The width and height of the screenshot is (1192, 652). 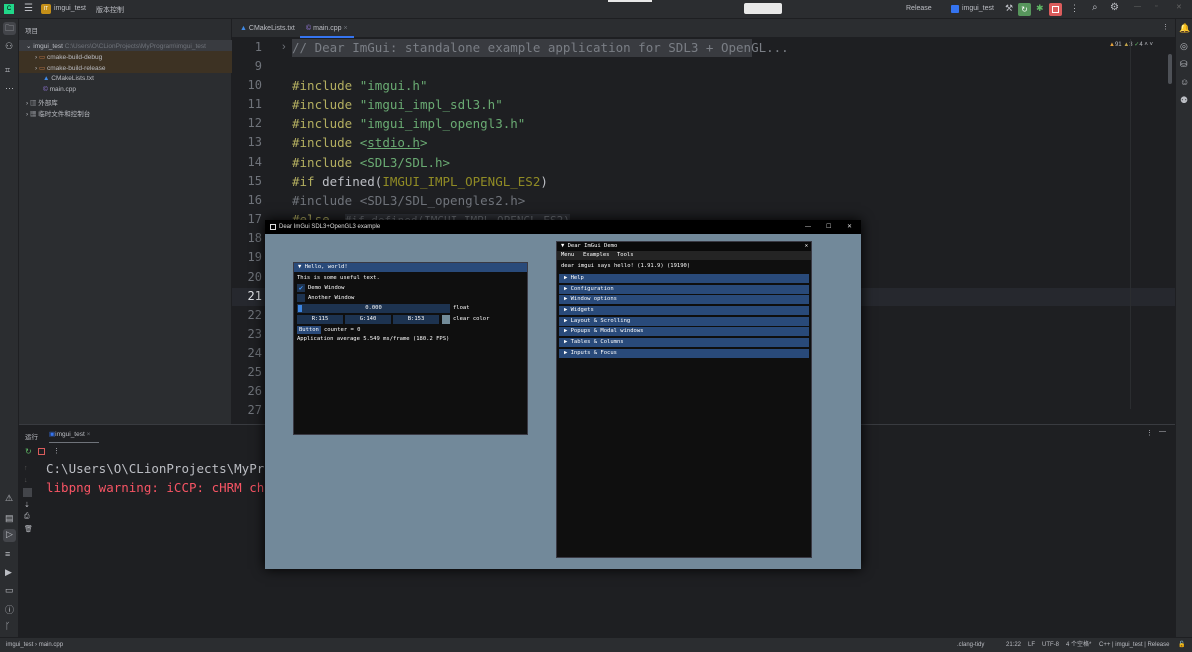 What do you see at coordinates (9, 498) in the screenshot?
I see `problems-icon: ⚠` at bounding box center [9, 498].